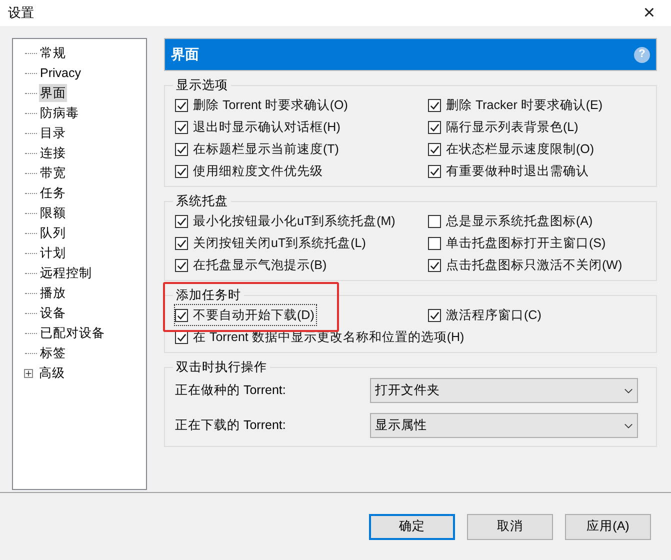 The height and width of the screenshot is (560, 671). I want to click on sidebar-item: 已配对设备, so click(72, 333).